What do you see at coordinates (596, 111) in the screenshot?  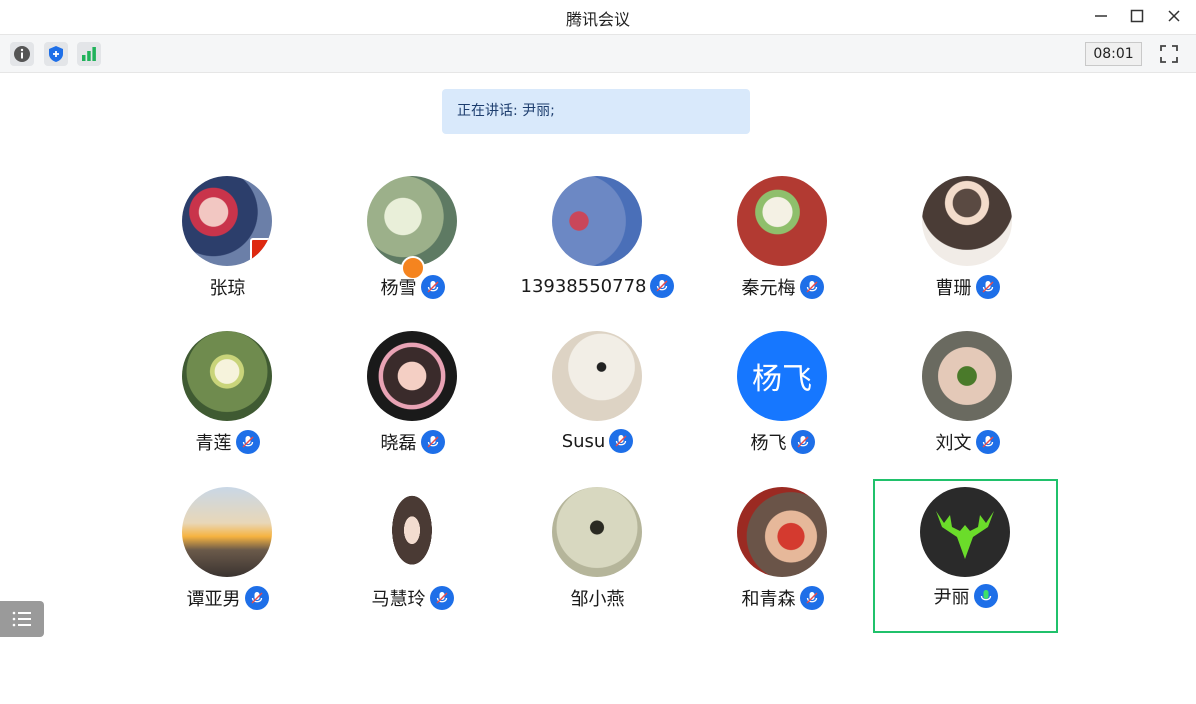 I see `active-speaker-banner: 正在讲话: 尹丽;` at bounding box center [596, 111].